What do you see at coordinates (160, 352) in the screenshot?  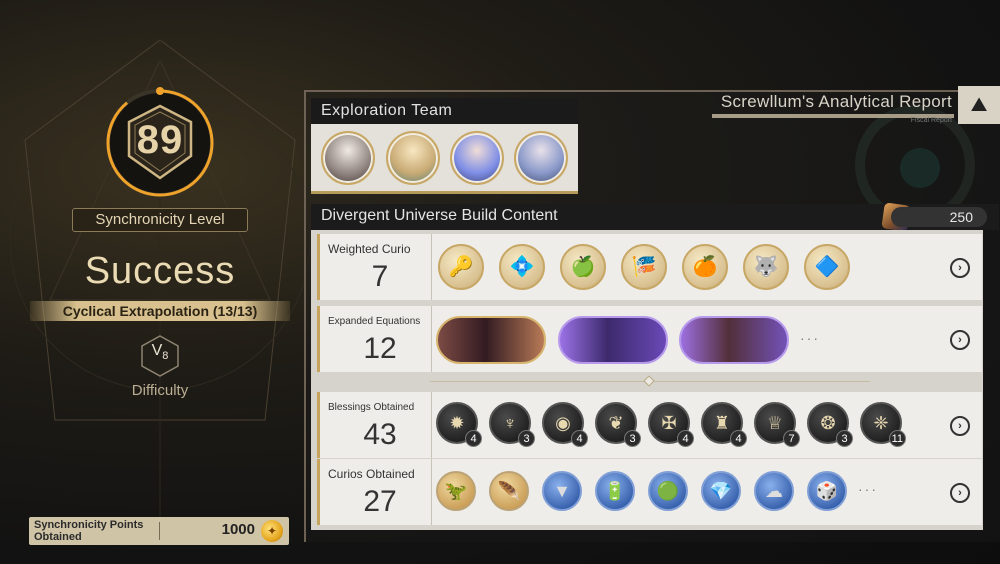 I see `difficulty-value: V8` at bounding box center [160, 352].